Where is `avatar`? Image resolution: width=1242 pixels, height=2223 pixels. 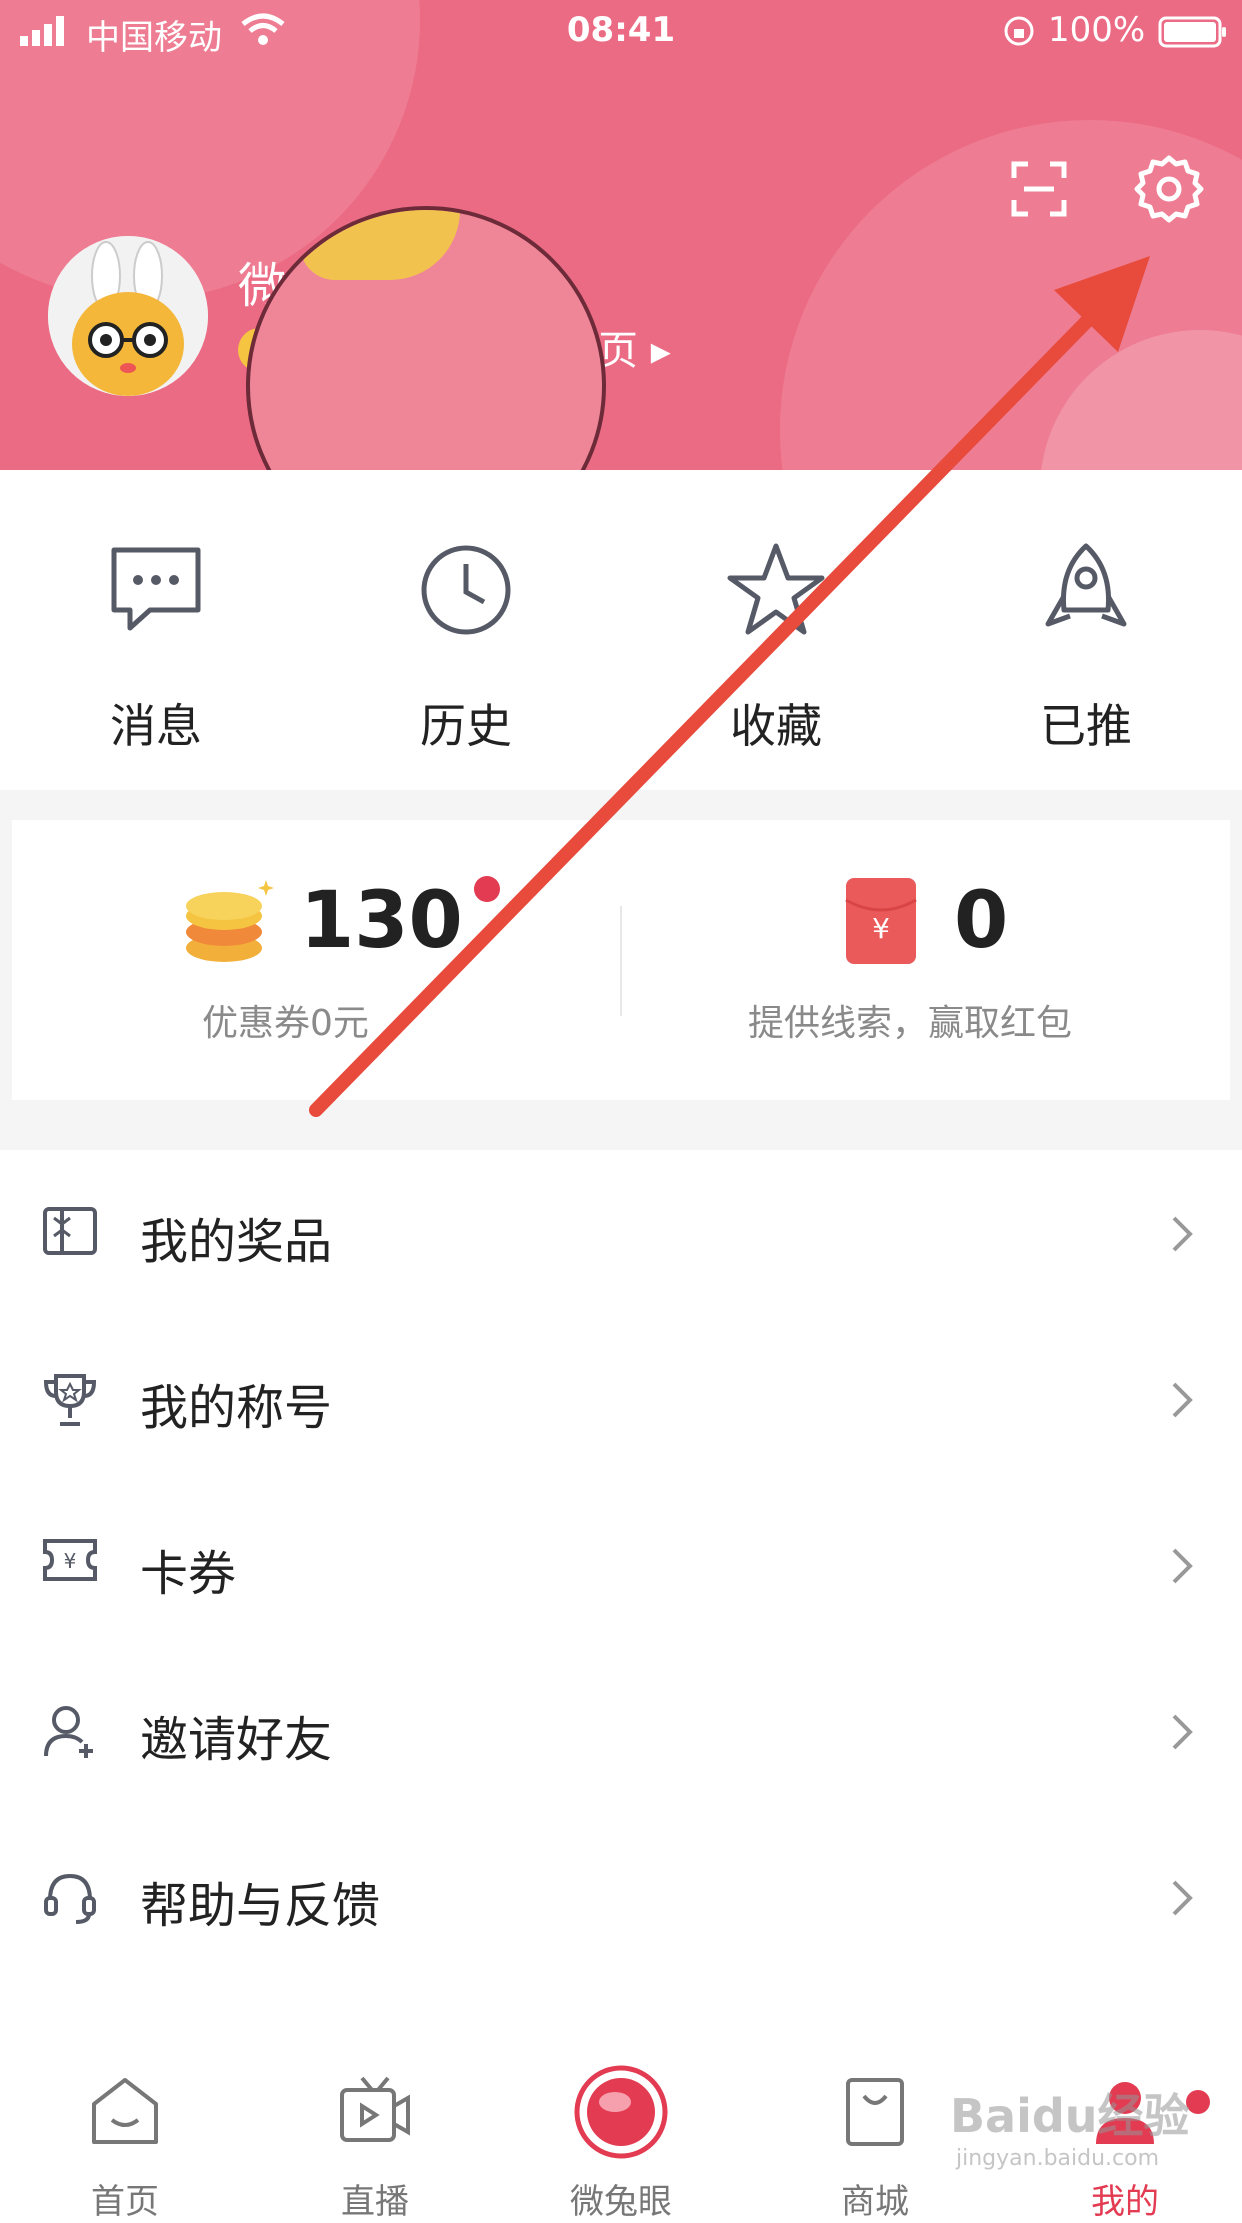 avatar is located at coordinates (128, 316).